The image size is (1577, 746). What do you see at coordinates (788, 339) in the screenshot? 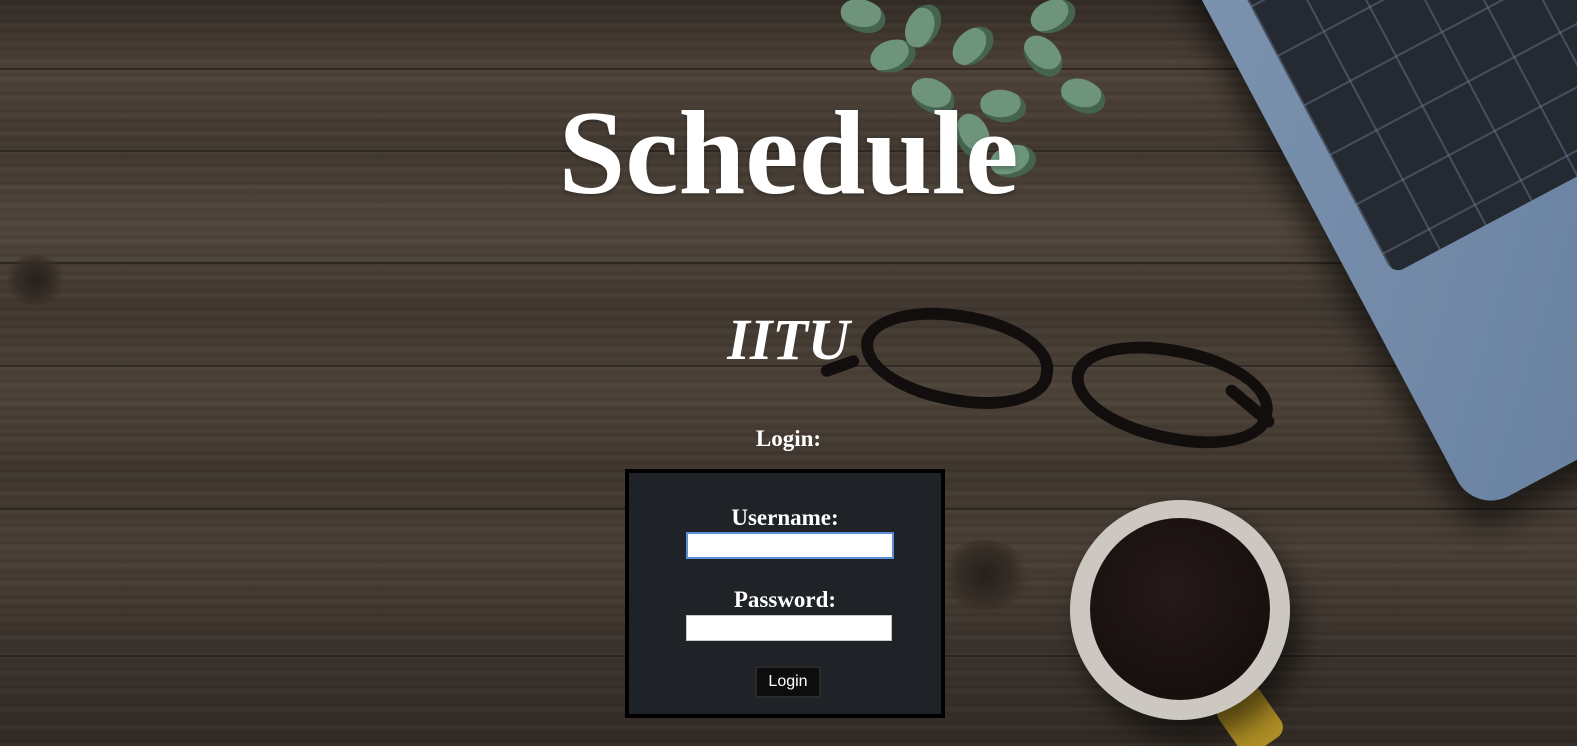
I see `subtitle: IITU` at bounding box center [788, 339].